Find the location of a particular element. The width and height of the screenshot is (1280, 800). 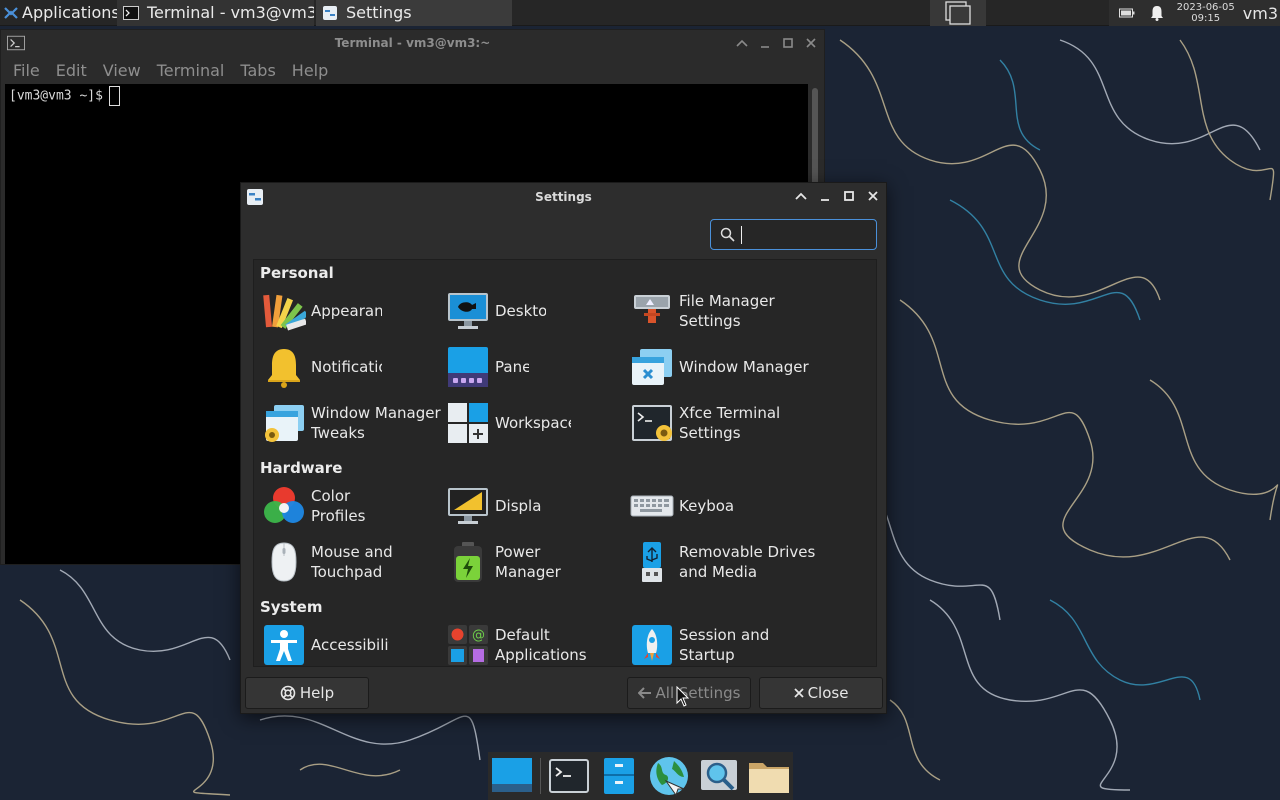

settings-item-panel: Panel is located at coordinates (501, 367).